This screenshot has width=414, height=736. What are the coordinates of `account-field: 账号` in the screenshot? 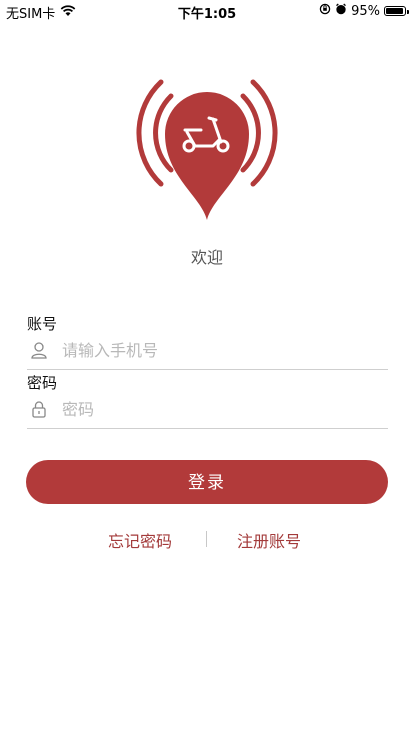 It's located at (207, 341).